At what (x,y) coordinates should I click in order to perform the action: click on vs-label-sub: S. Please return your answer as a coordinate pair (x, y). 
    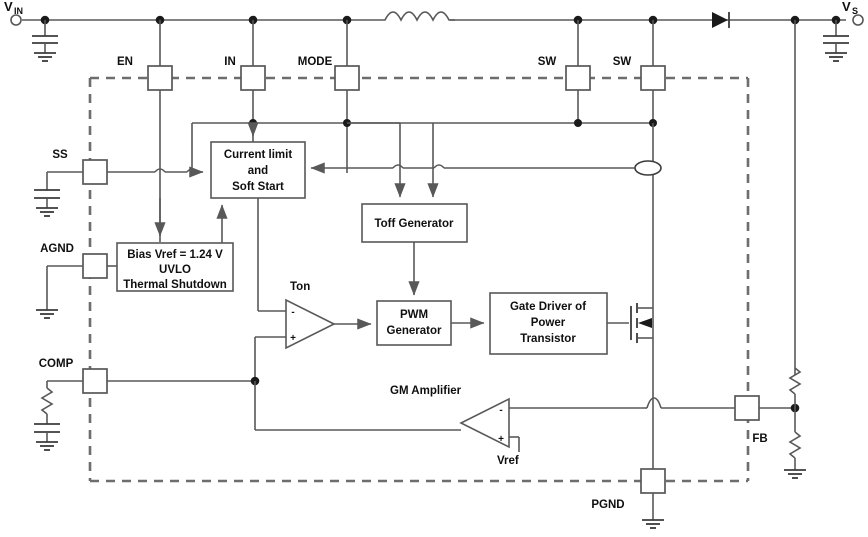
    Looking at the image, I should click on (855, 11).